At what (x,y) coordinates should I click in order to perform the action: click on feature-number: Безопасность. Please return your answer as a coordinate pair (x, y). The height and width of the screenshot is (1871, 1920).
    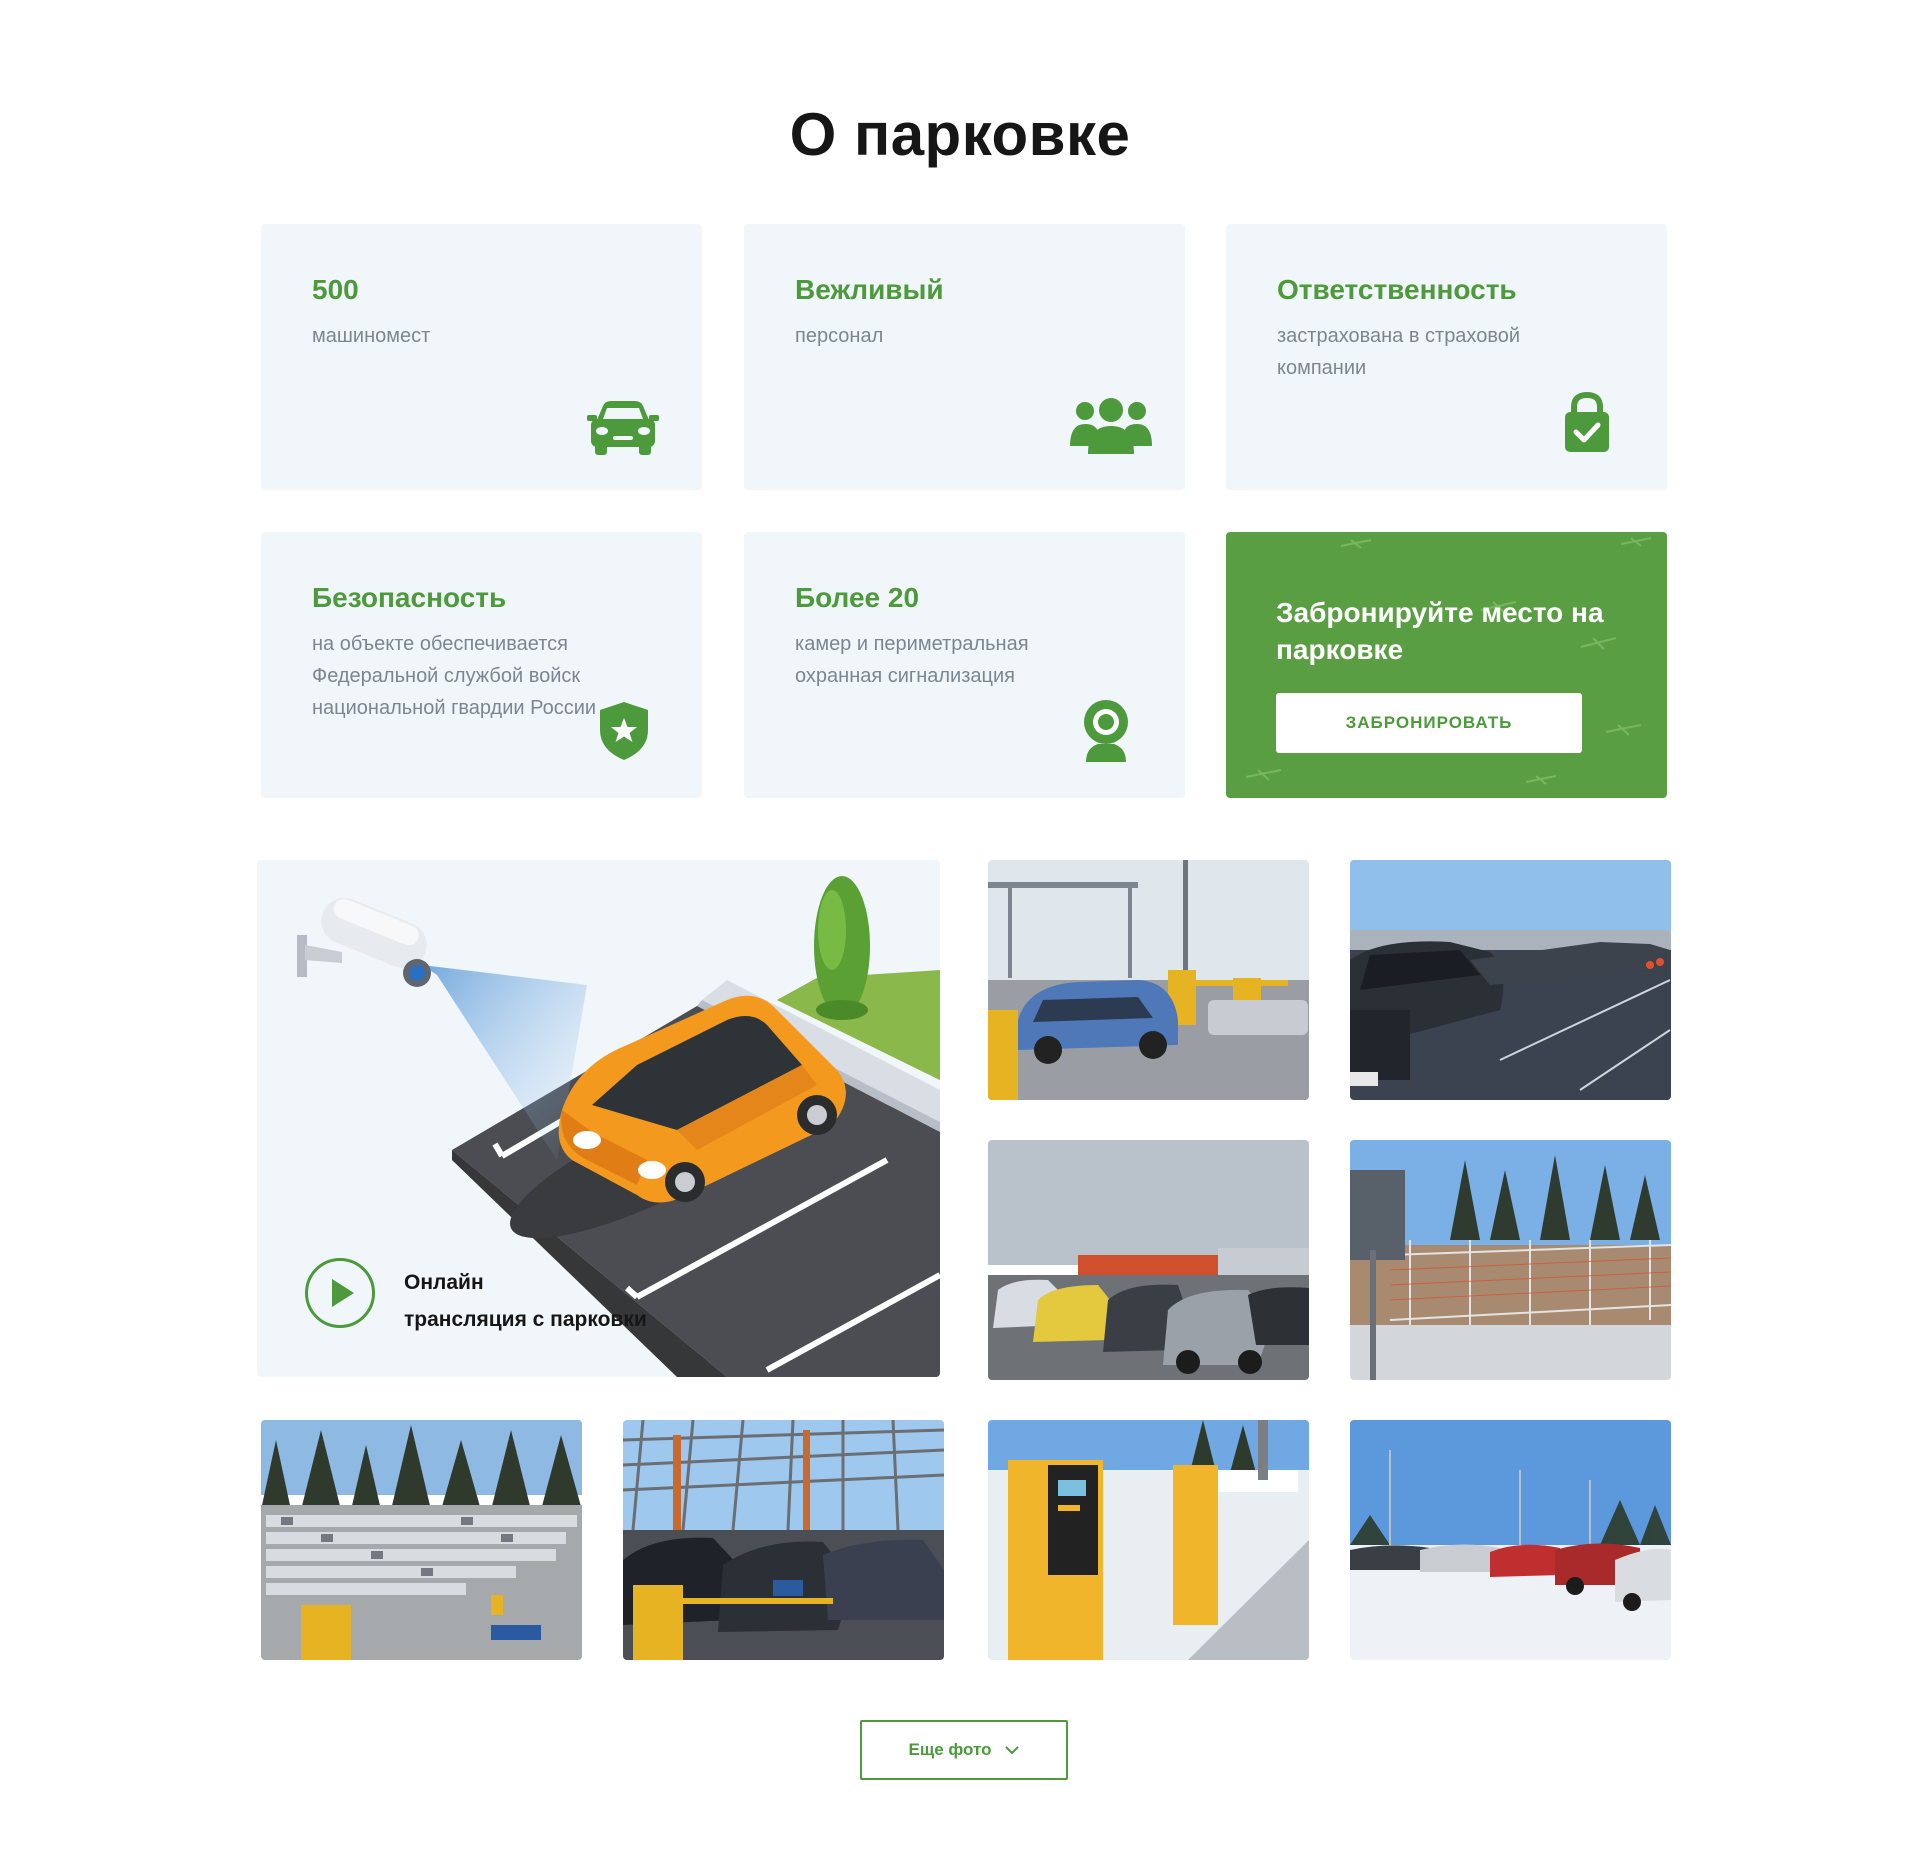
    Looking at the image, I should click on (409, 597).